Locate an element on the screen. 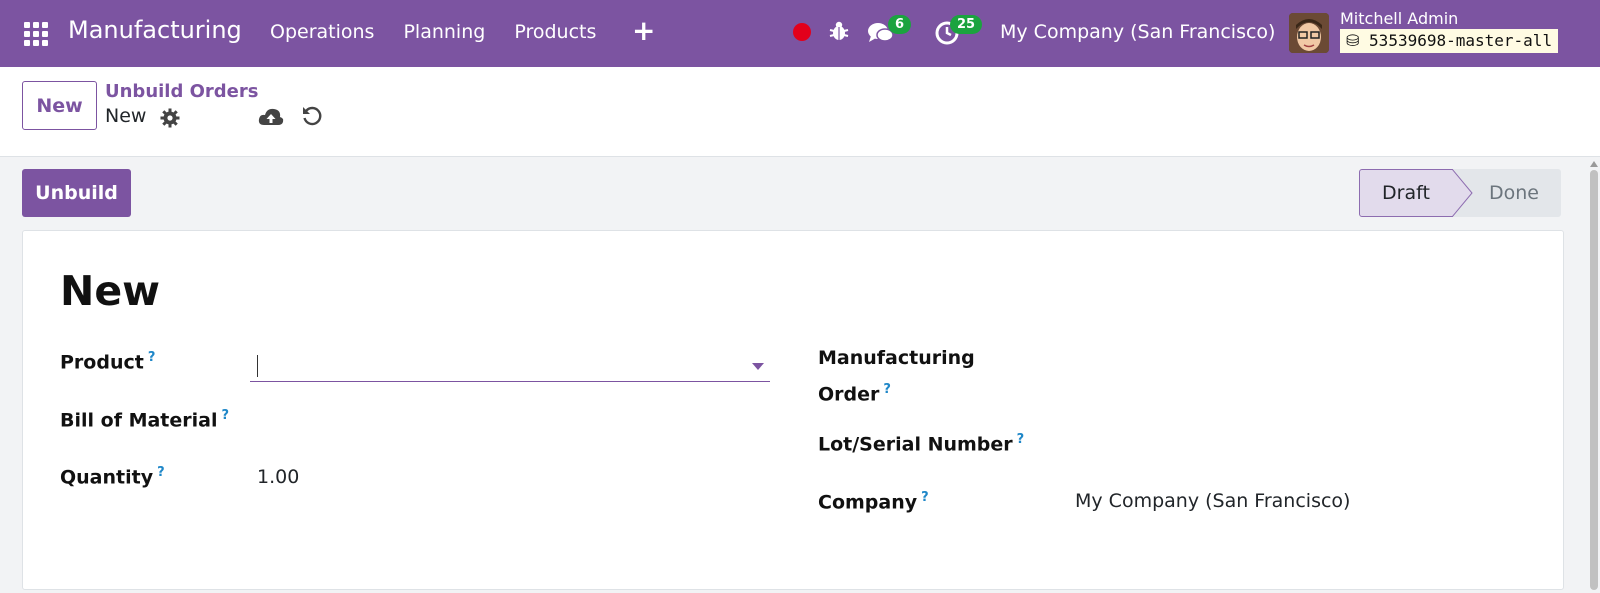 The image size is (1600, 593). breadcrumb-unbuild-orders: Unbuild Orders is located at coordinates (181, 91).